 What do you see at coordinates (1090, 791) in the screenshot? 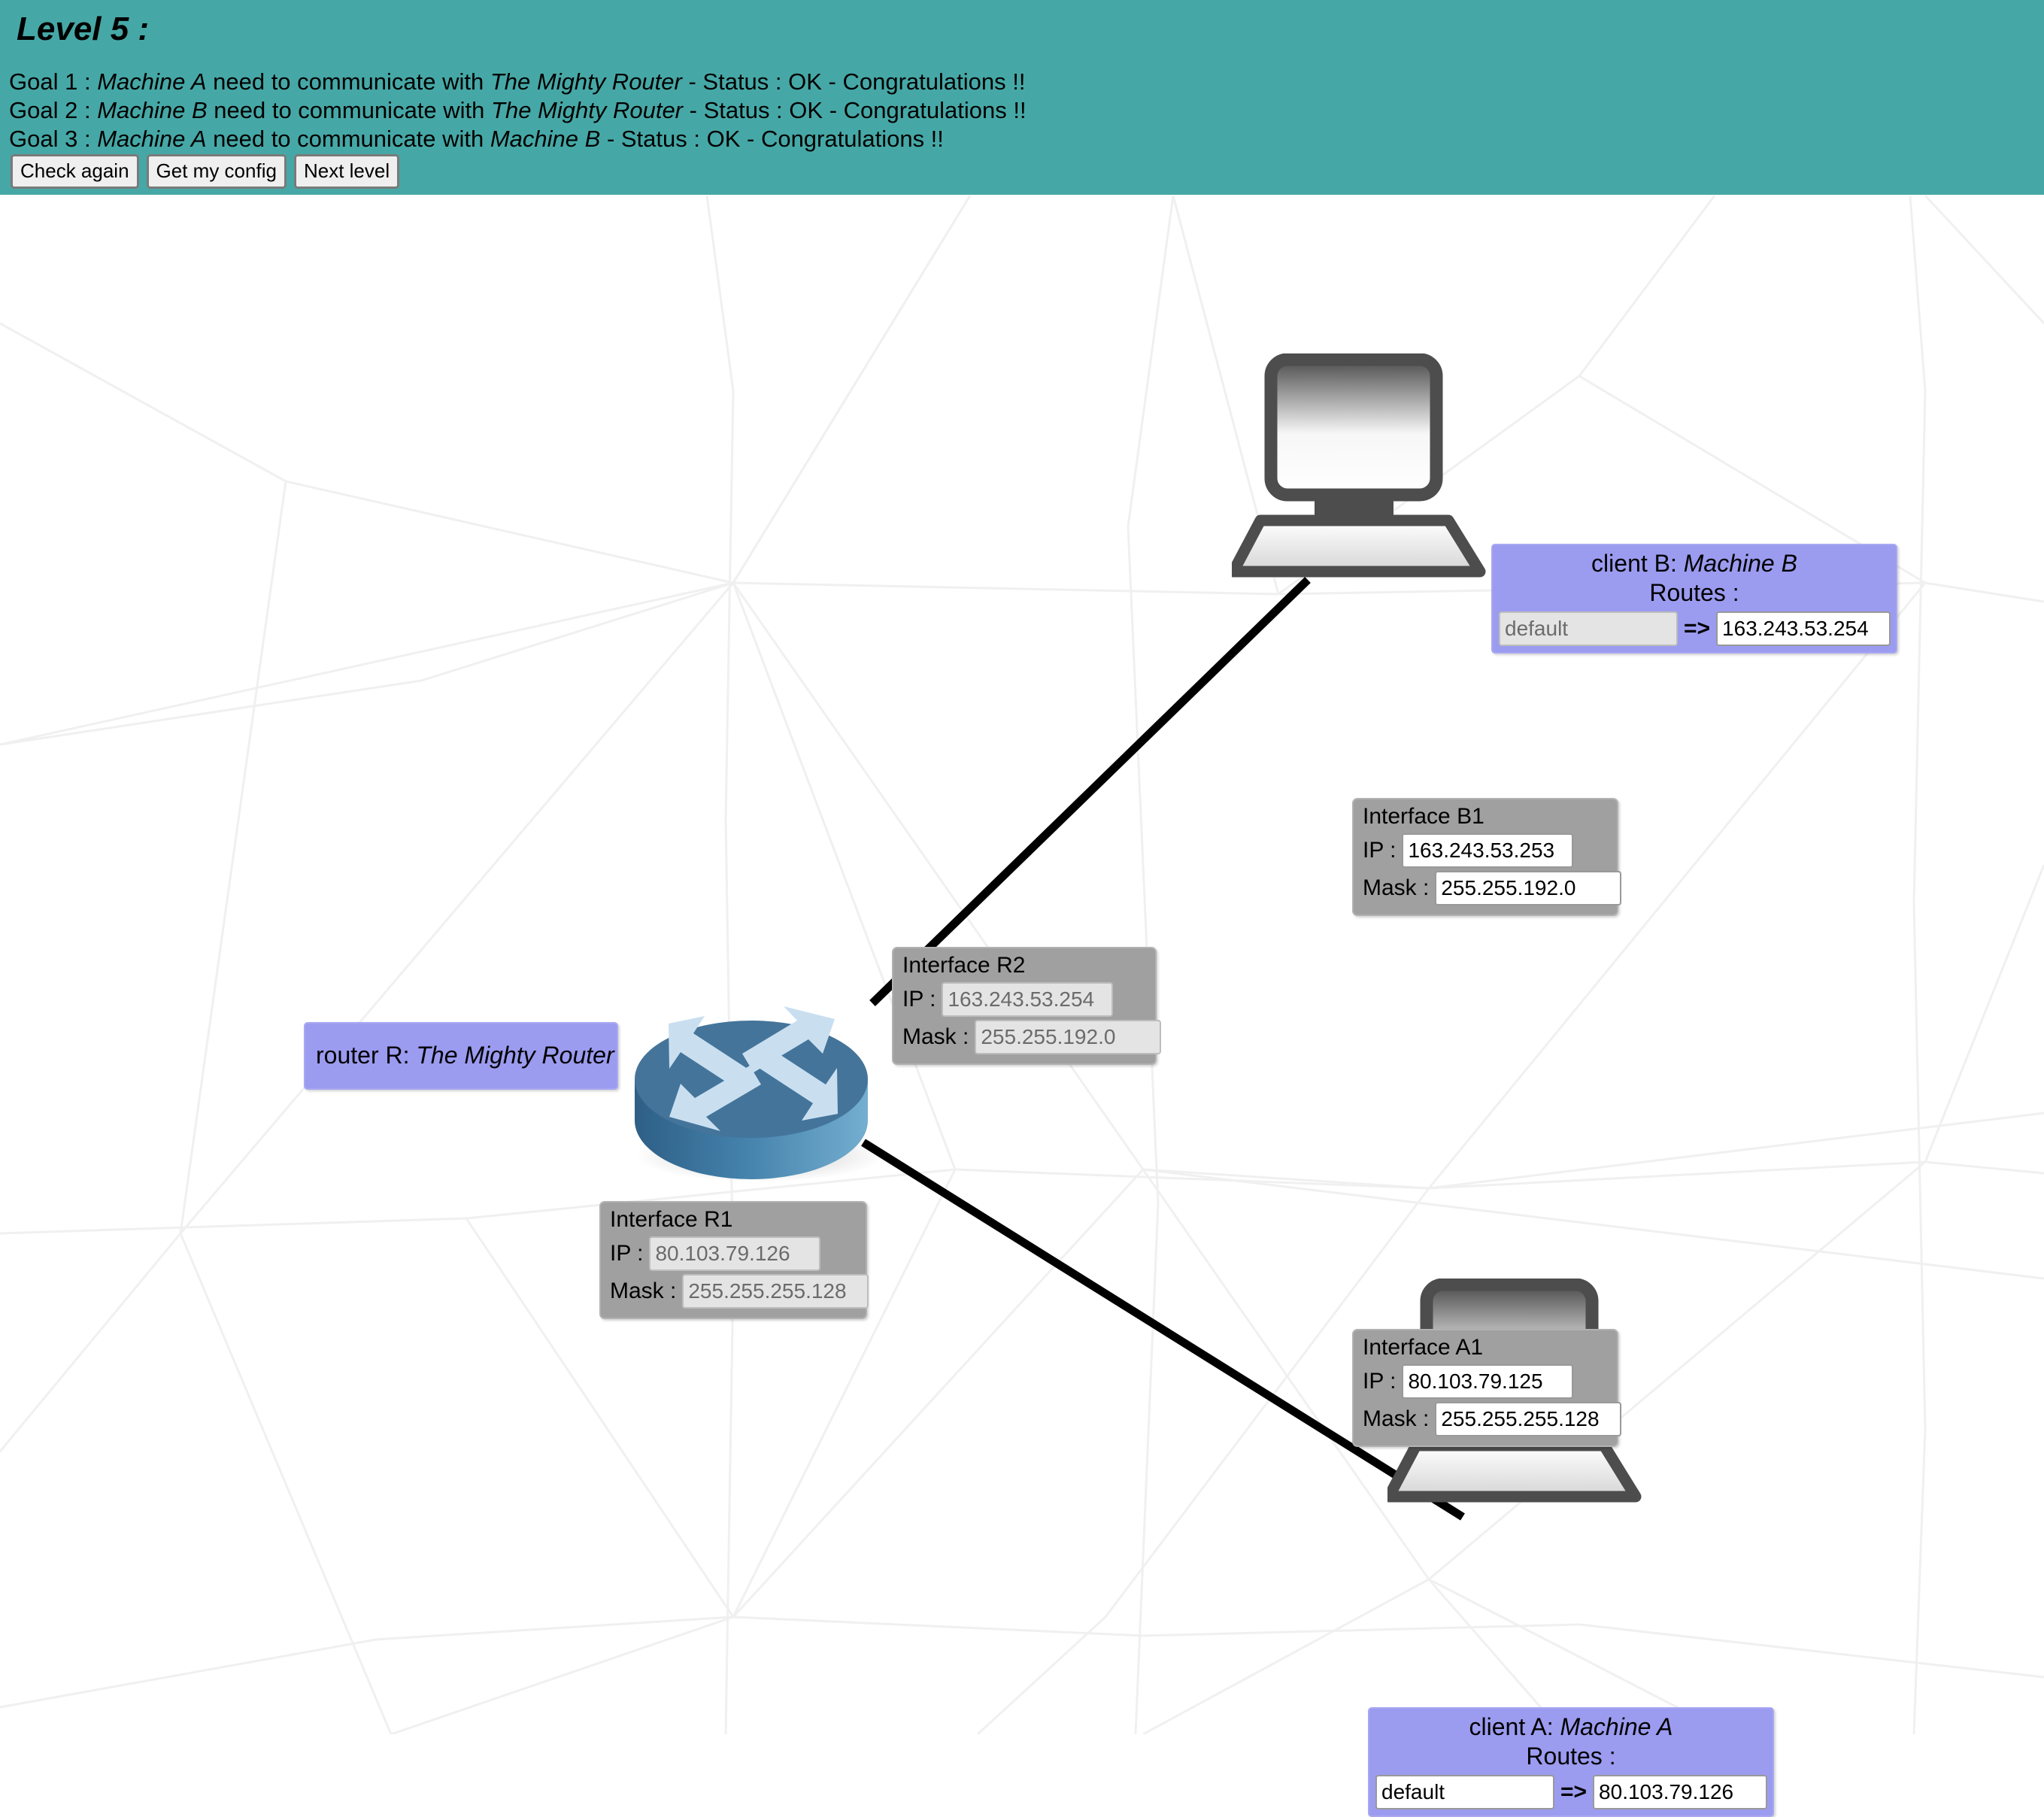
I see `link-router-to-client-b` at bounding box center [1090, 791].